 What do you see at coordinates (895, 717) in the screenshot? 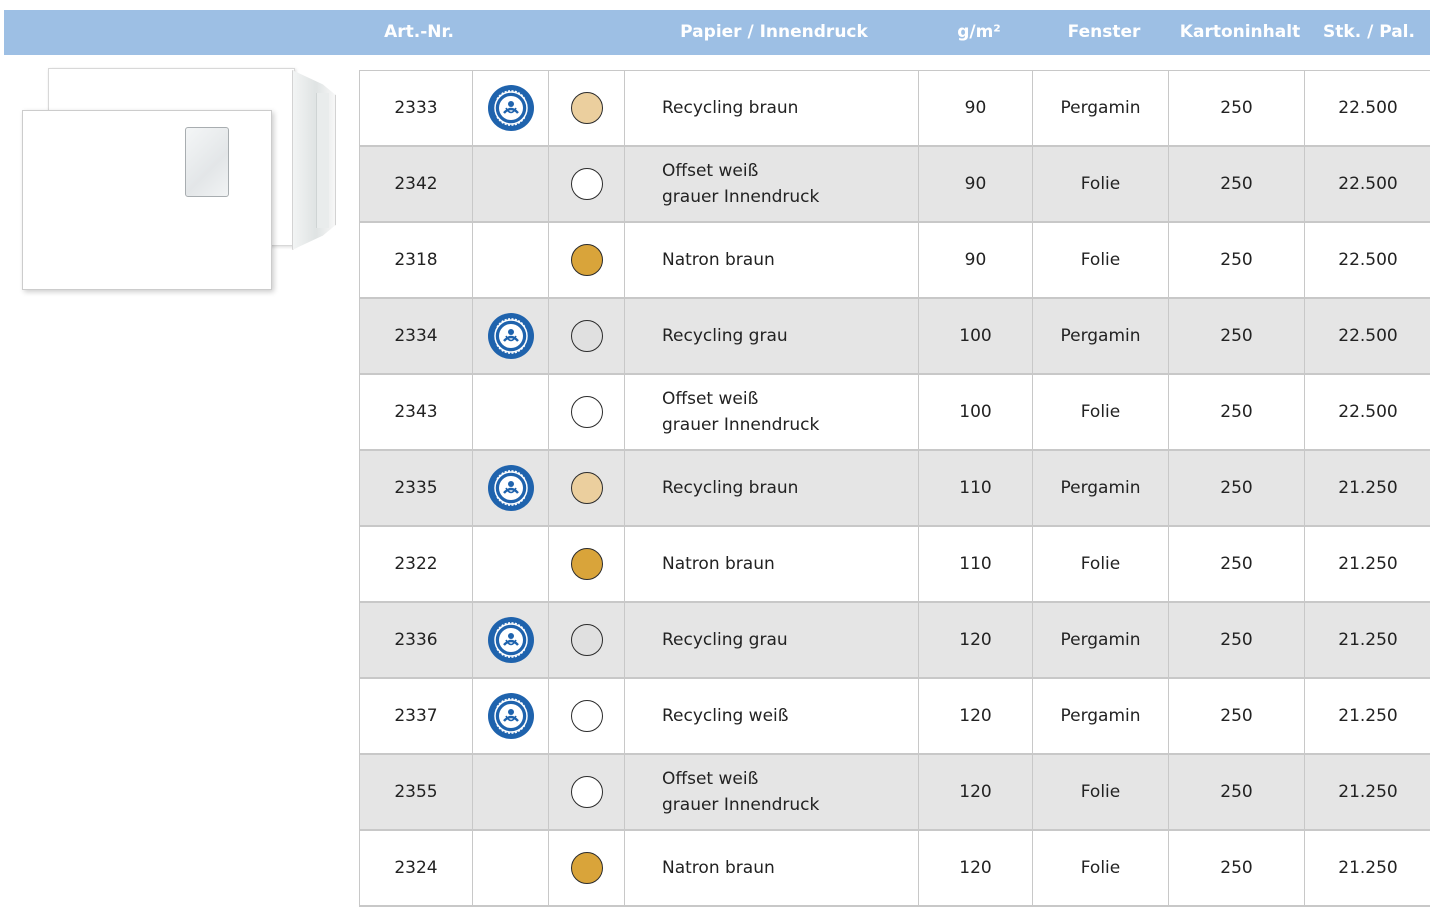
I see `table-row: 2337 Recycling weiß 120 Pergamin 250 21.250` at bounding box center [895, 717].